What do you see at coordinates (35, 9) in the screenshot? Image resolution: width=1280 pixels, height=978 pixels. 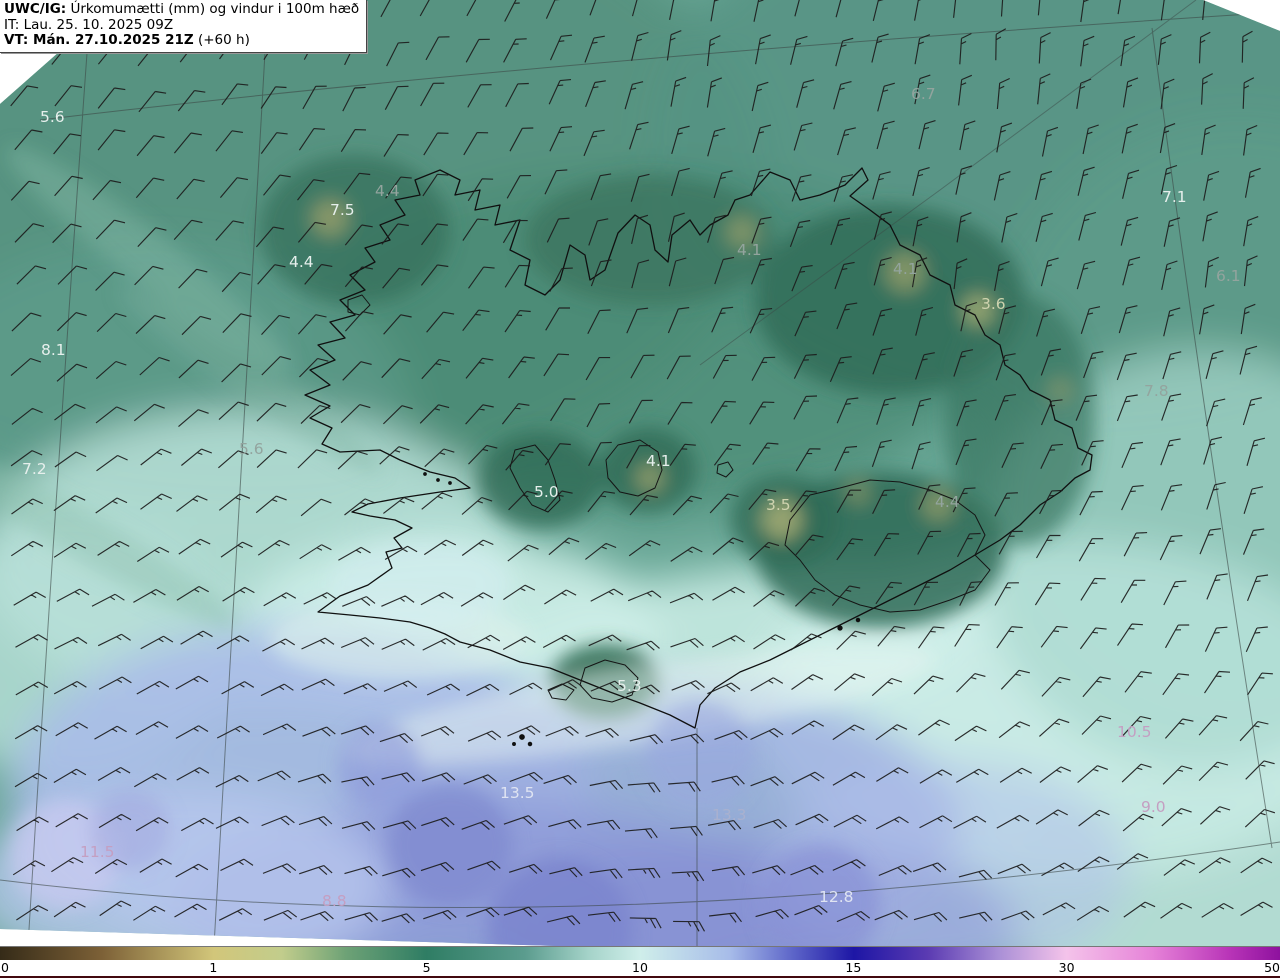 I see `model-name: UWC/IG:` at bounding box center [35, 9].